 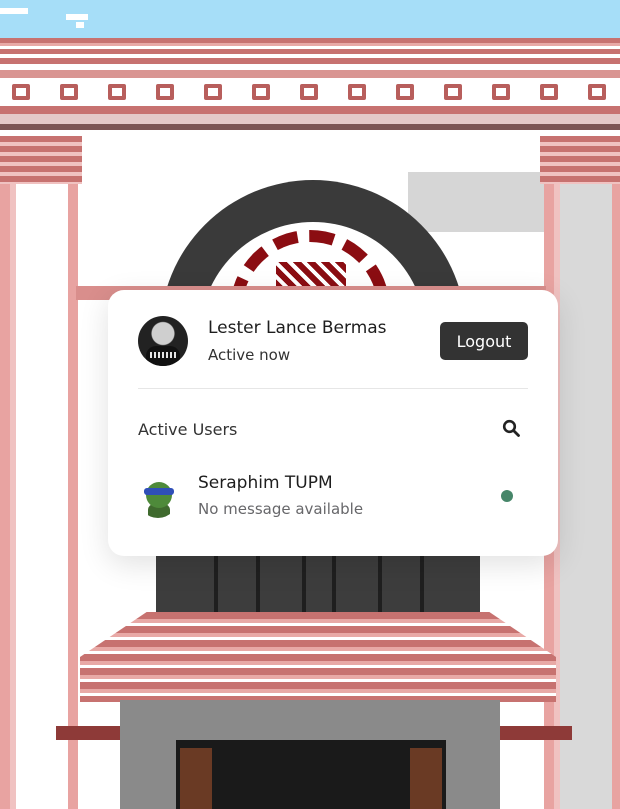 What do you see at coordinates (163, 341) in the screenshot?
I see `current-user-avatar` at bounding box center [163, 341].